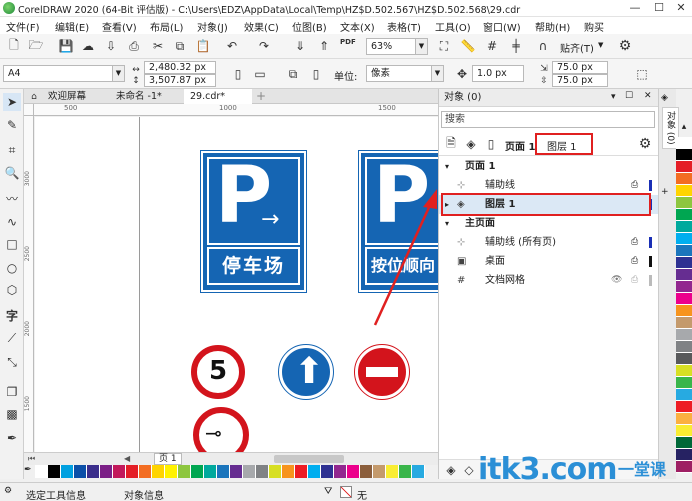  I want to click on cut-icon: ✂, so click(158, 46).